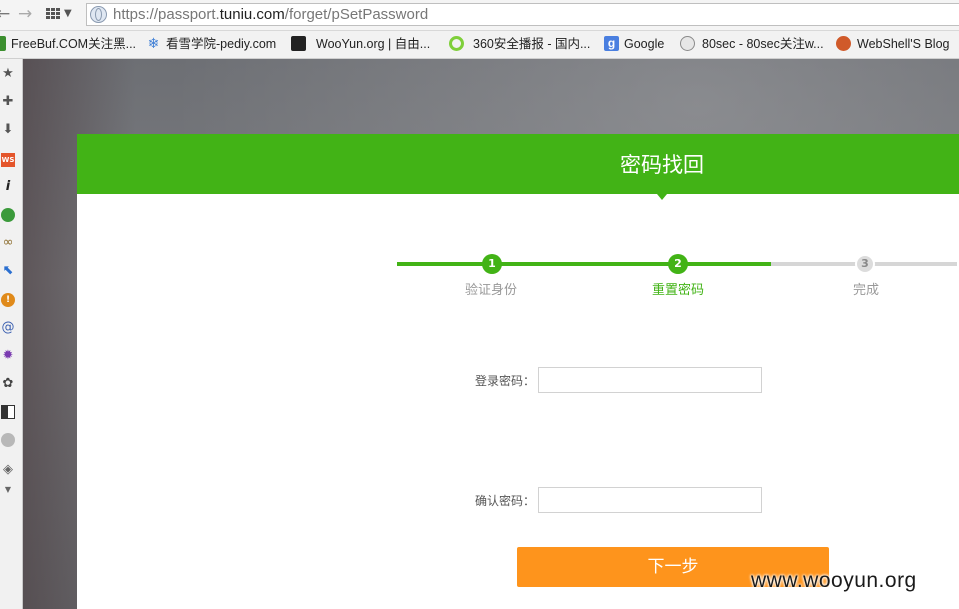 This screenshot has height=609, width=959. Describe the element at coordinates (650, 380) in the screenshot. I see `password-input` at that location.